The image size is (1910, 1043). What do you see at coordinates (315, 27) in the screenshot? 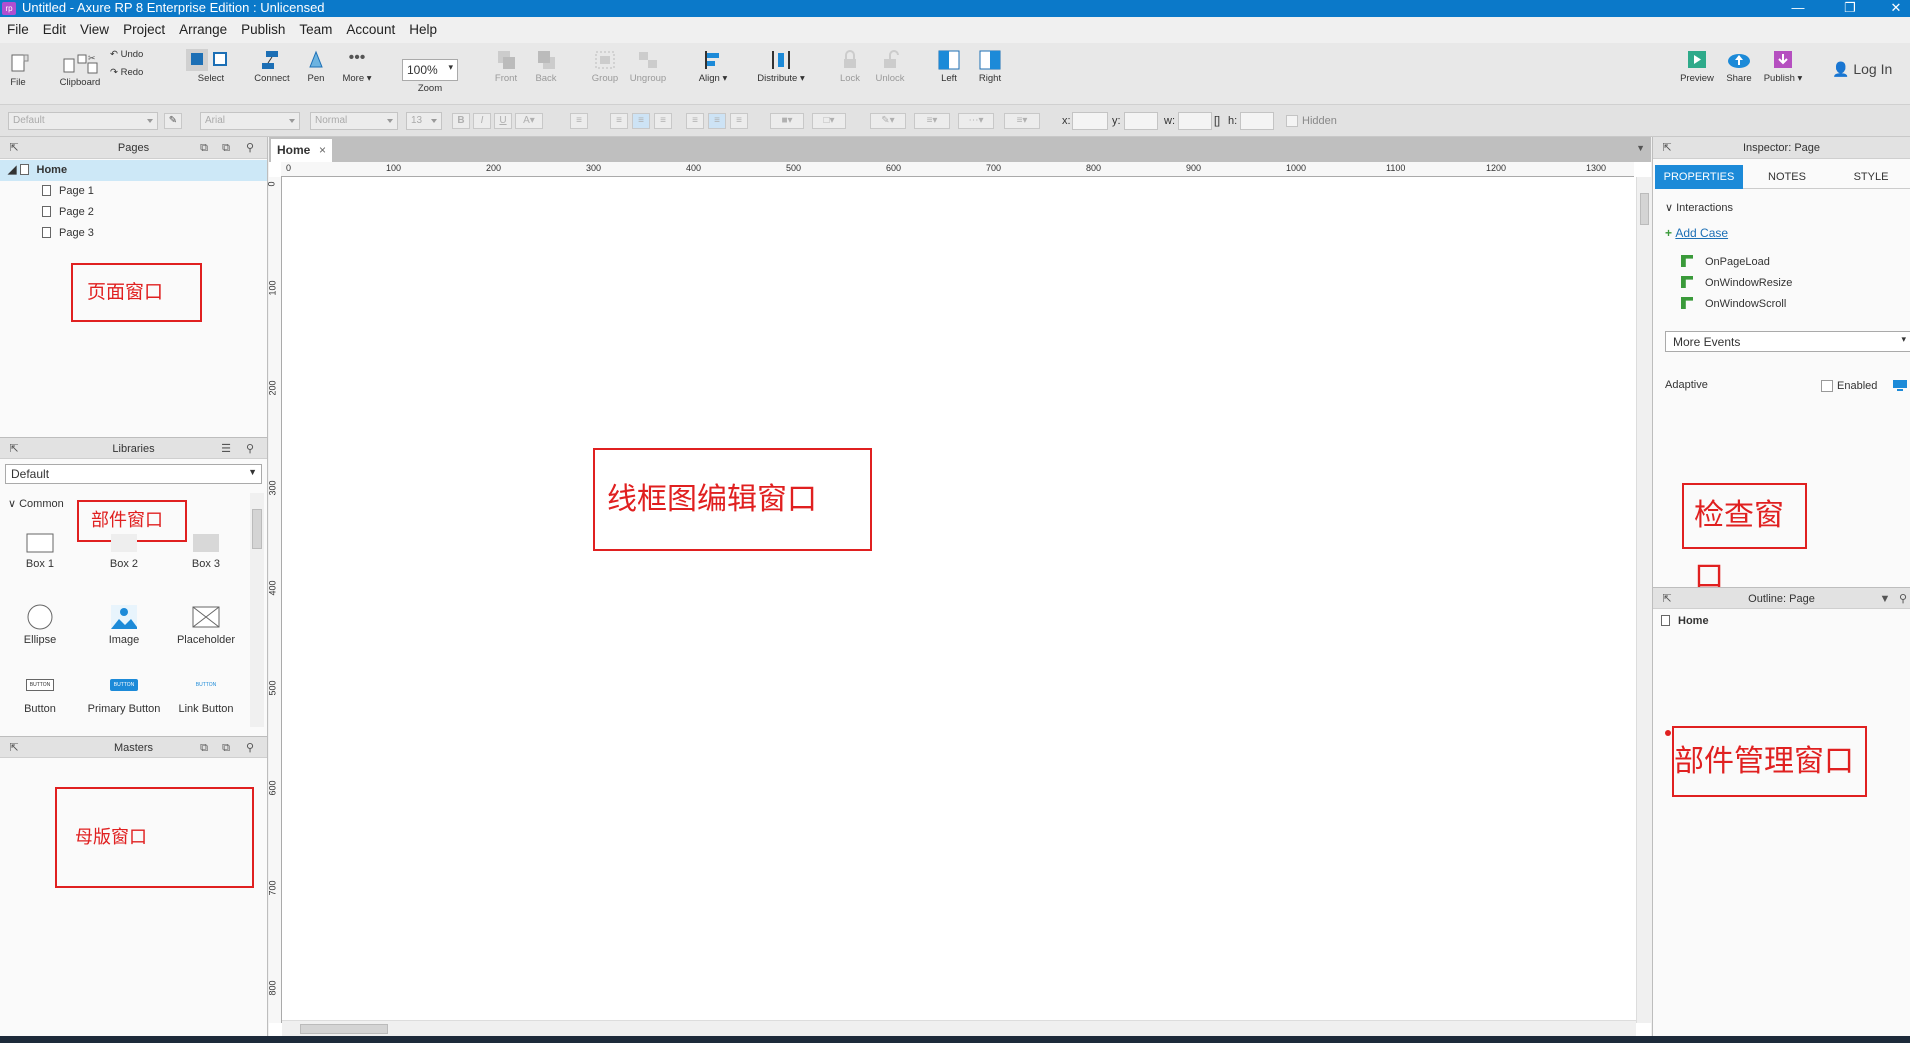
I see `menu-team: Team` at bounding box center [315, 27].